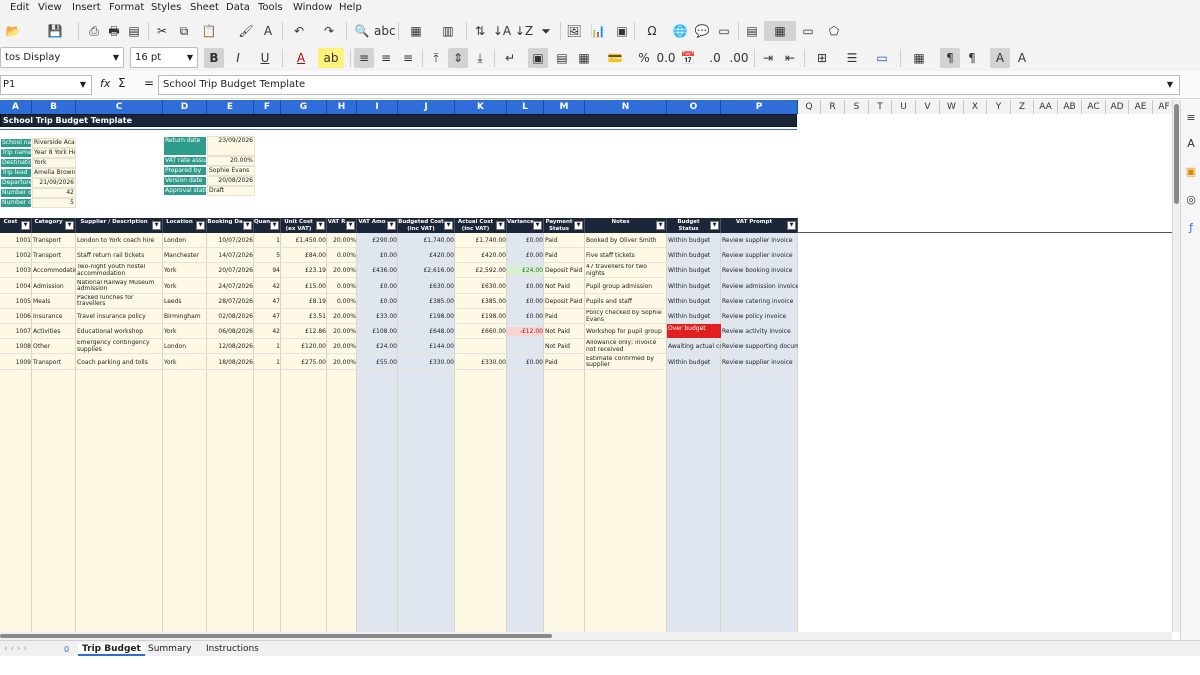 The image size is (1200, 675). Describe the element at coordinates (54, 316) in the screenshot. I see `table-cell: Insurance` at that location.